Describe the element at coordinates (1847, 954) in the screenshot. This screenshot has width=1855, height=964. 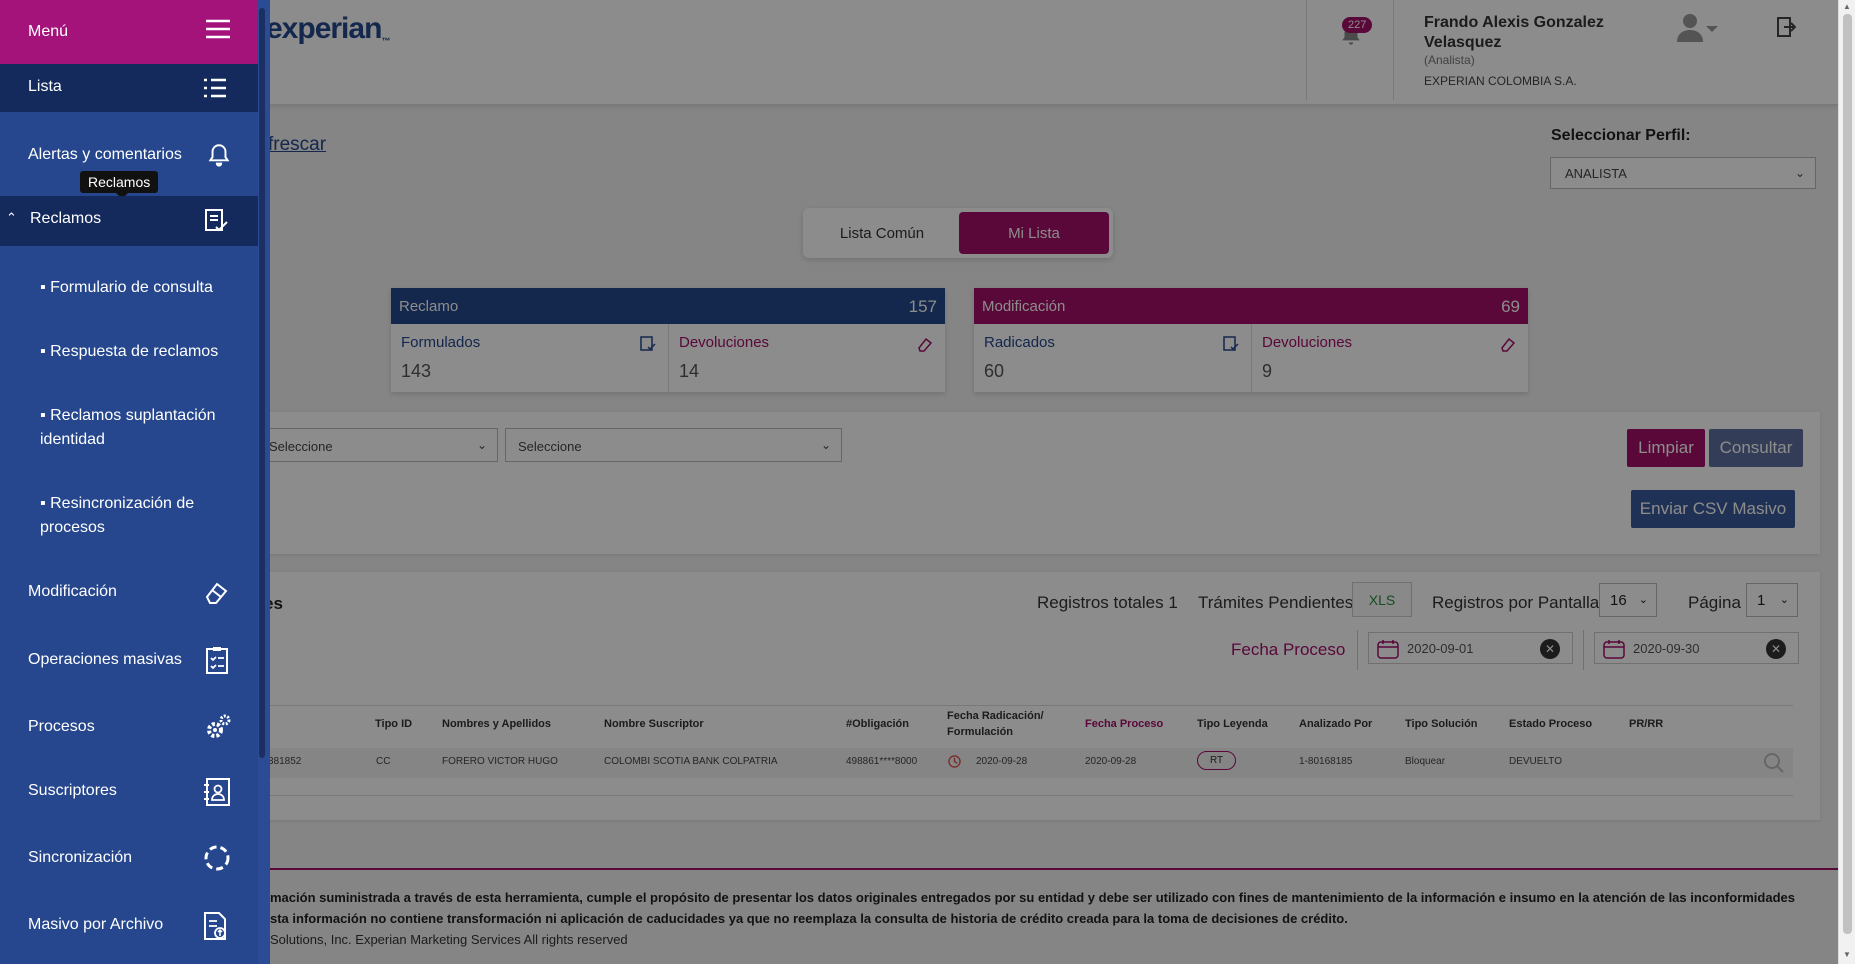
I see `scroll-down-icon: ▼` at that location.